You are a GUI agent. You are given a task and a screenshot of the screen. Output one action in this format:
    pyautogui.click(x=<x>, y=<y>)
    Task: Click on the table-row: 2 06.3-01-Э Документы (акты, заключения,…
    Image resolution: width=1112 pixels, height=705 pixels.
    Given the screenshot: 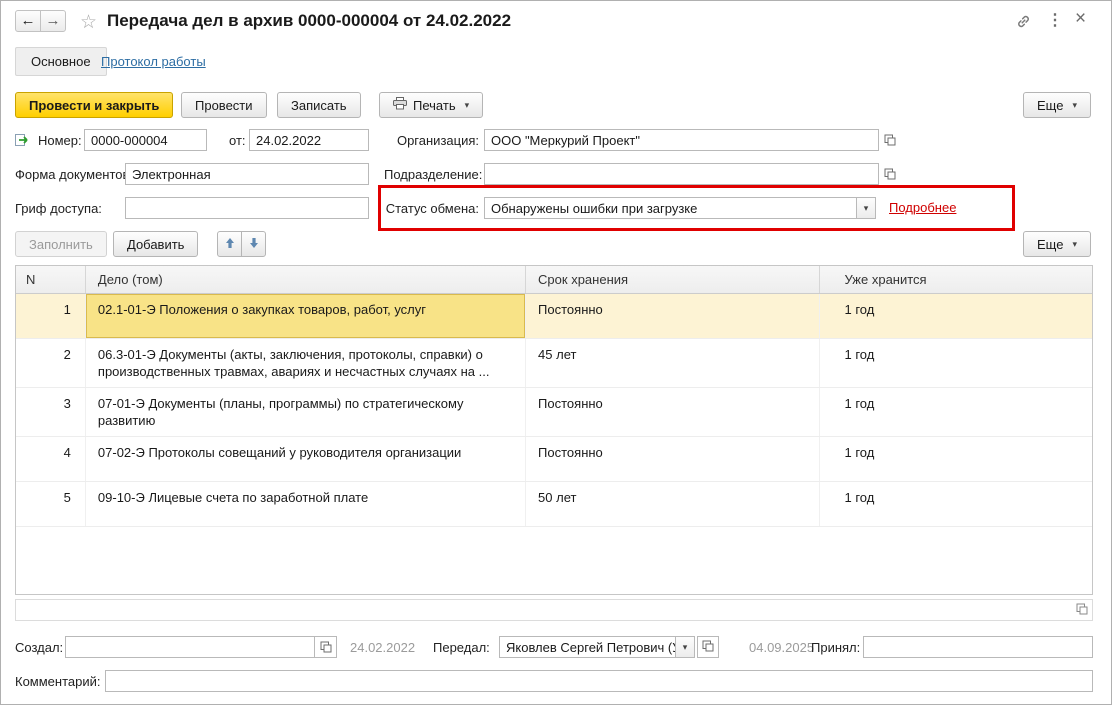 What is the action you would take?
    pyautogui.click(x=554, y=363)
    